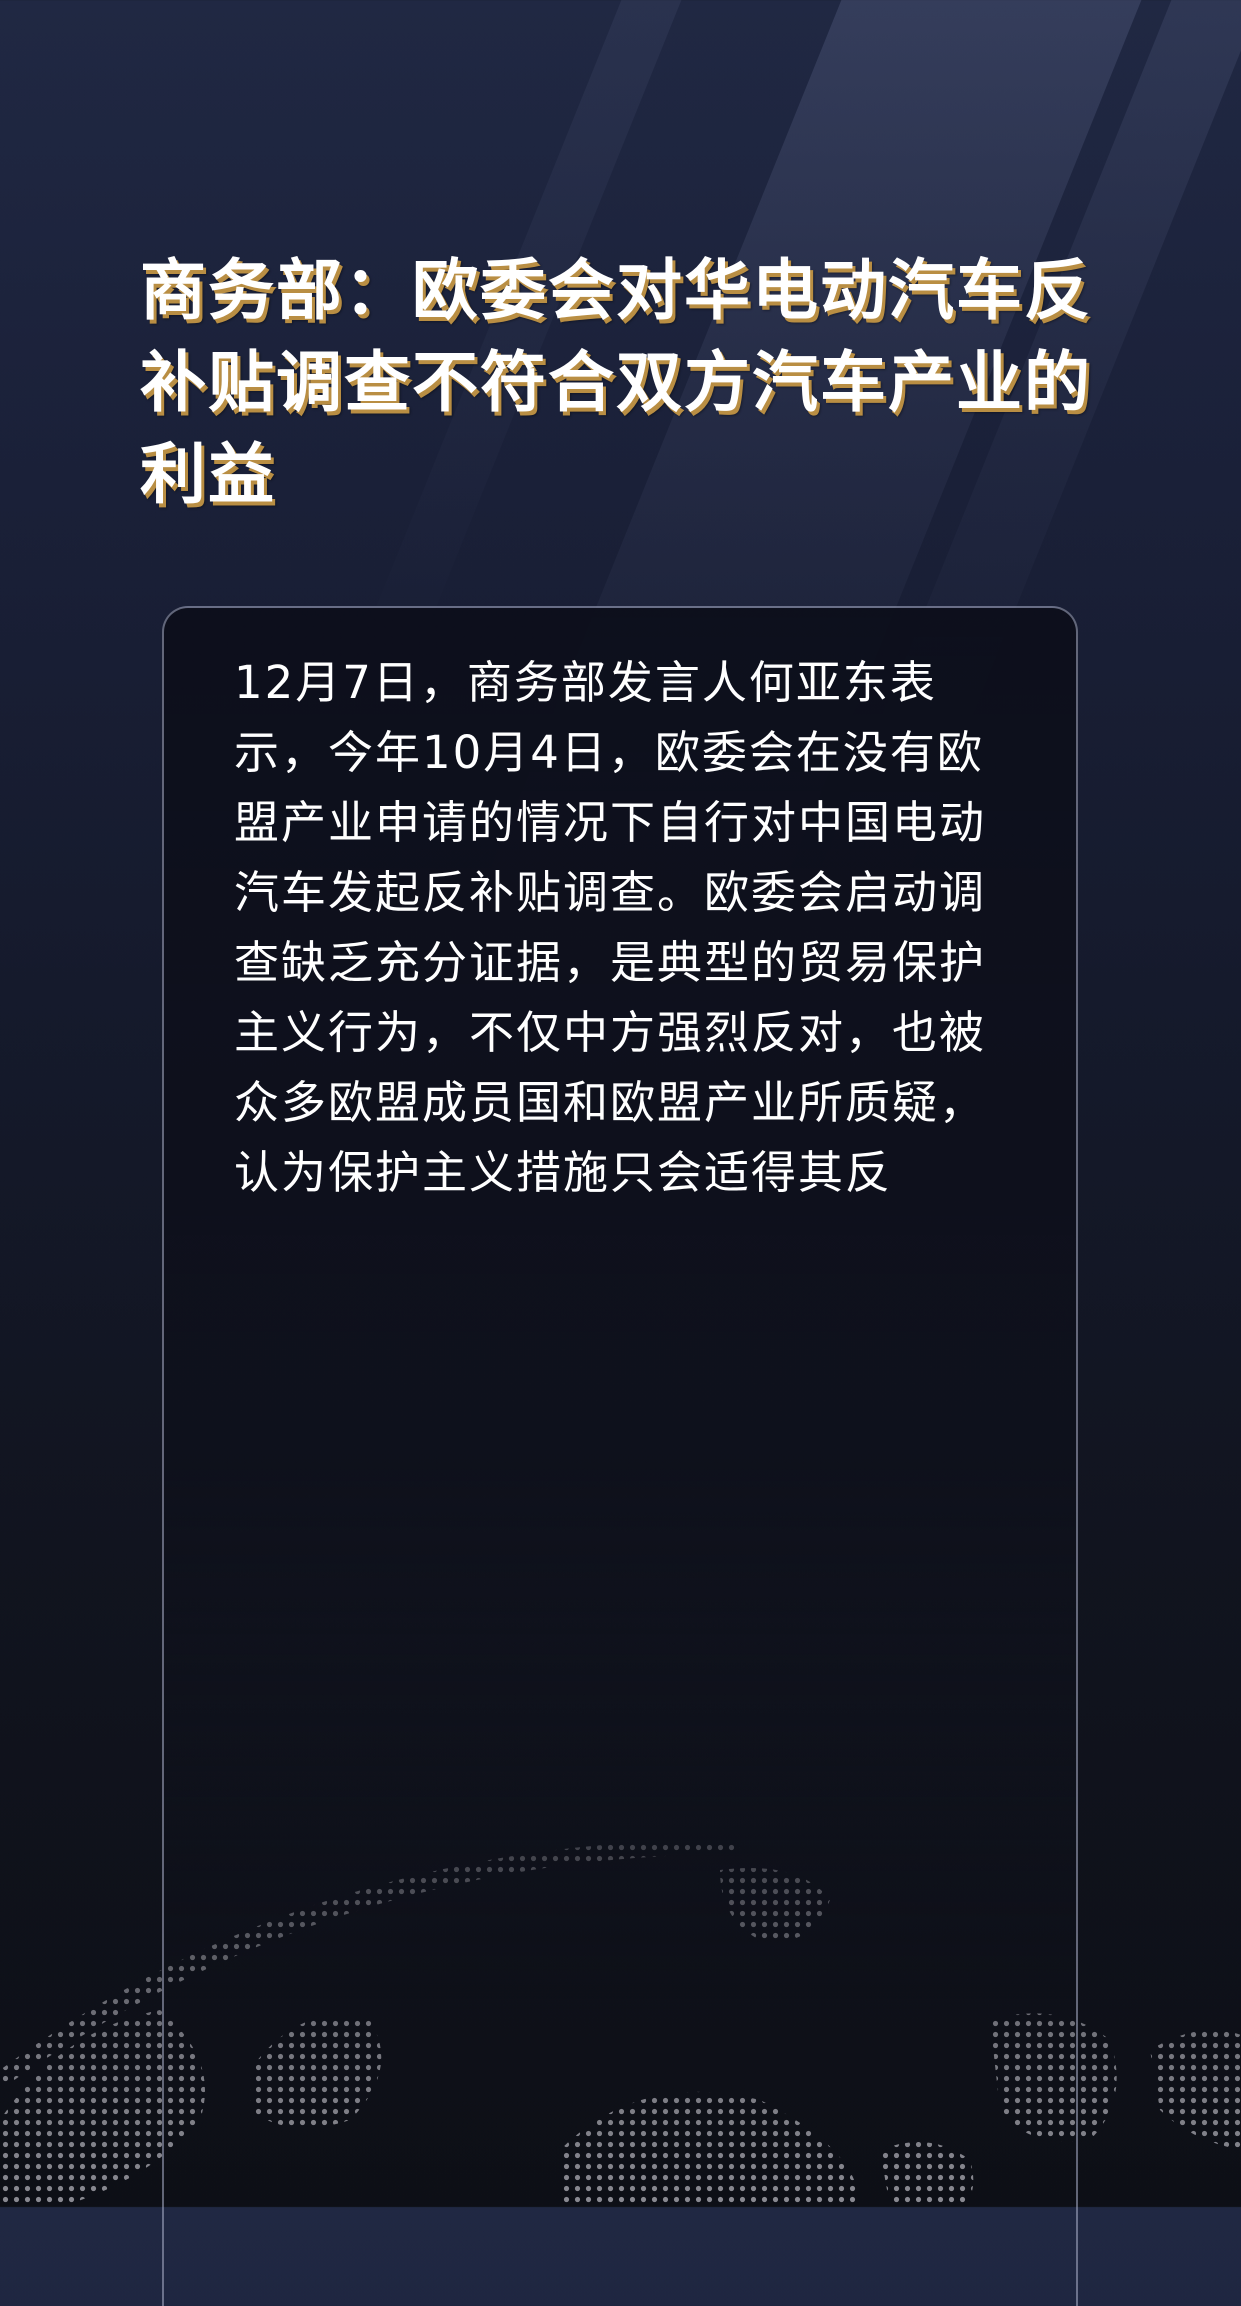  Describe the element at coordinates (616, 382) in the screenshot. I see `headline: 商务部：欧委会对华电动汽车反补贴调查不符合双方汽车产业的利益` at that location.